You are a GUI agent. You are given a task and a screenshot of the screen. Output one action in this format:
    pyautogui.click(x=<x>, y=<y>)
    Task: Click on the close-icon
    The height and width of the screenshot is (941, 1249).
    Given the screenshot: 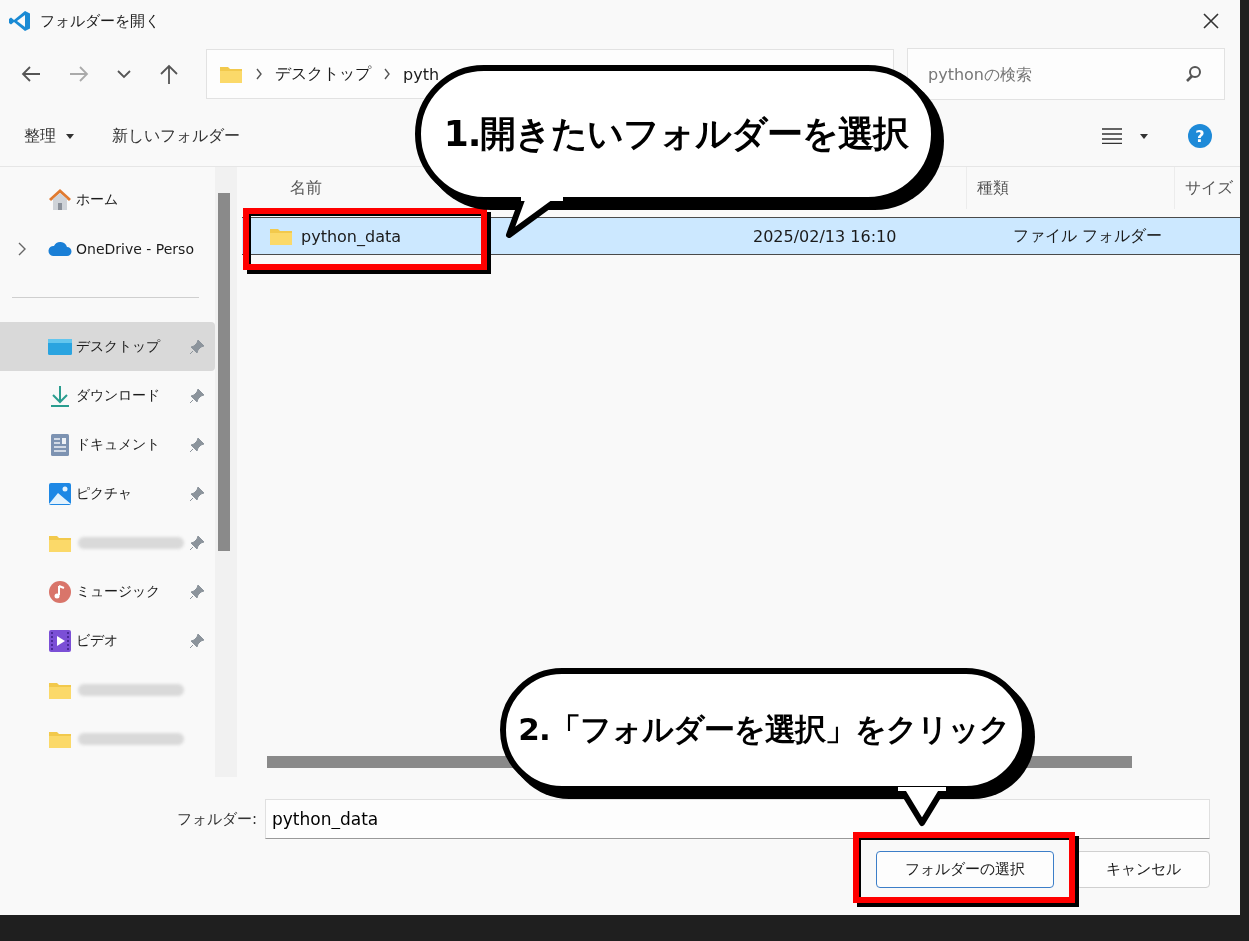 What is the action you would take?
    pyautogui.click(x=1211, y=21)
    